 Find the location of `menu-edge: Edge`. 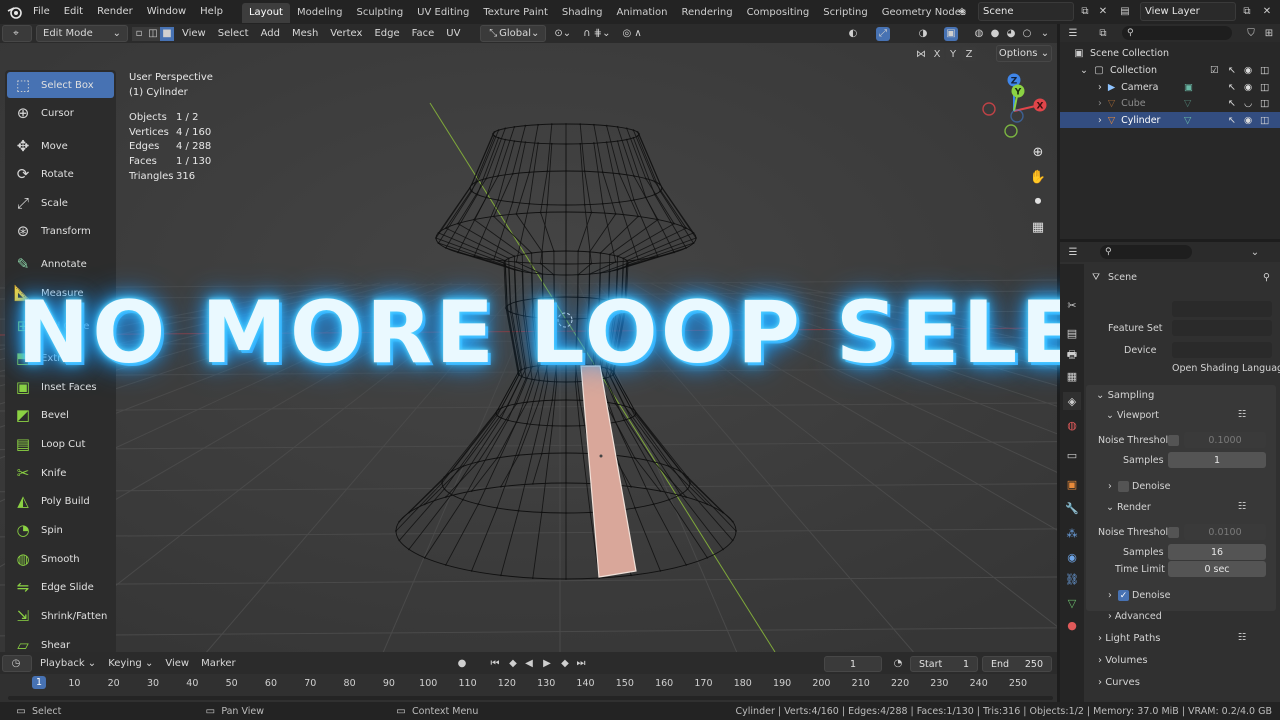

menu-edge: Edge is located at coordinates (386, 33).